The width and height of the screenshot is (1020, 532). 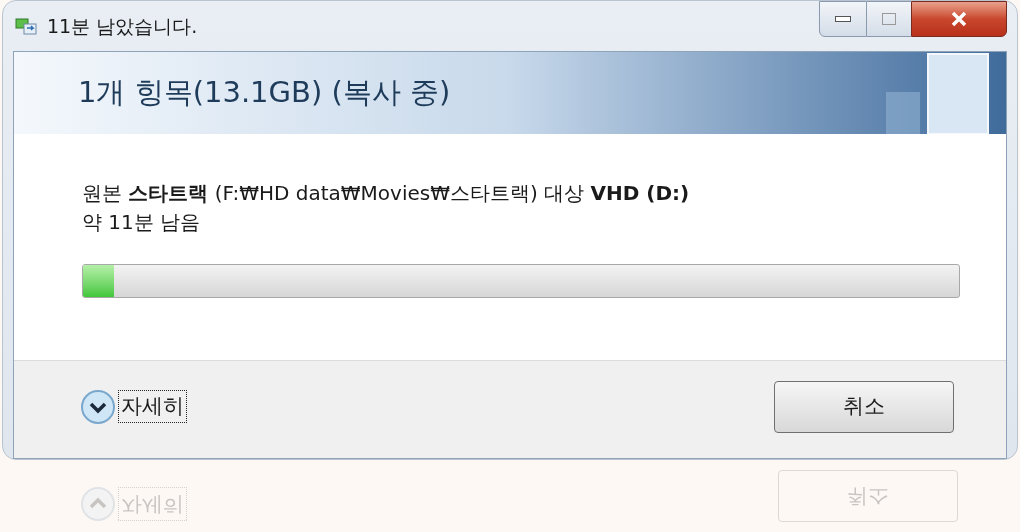 What do you see at coordinates (889, 19) in the screenshot?
I see `maximize-icon` at bounding box center [889, 19].